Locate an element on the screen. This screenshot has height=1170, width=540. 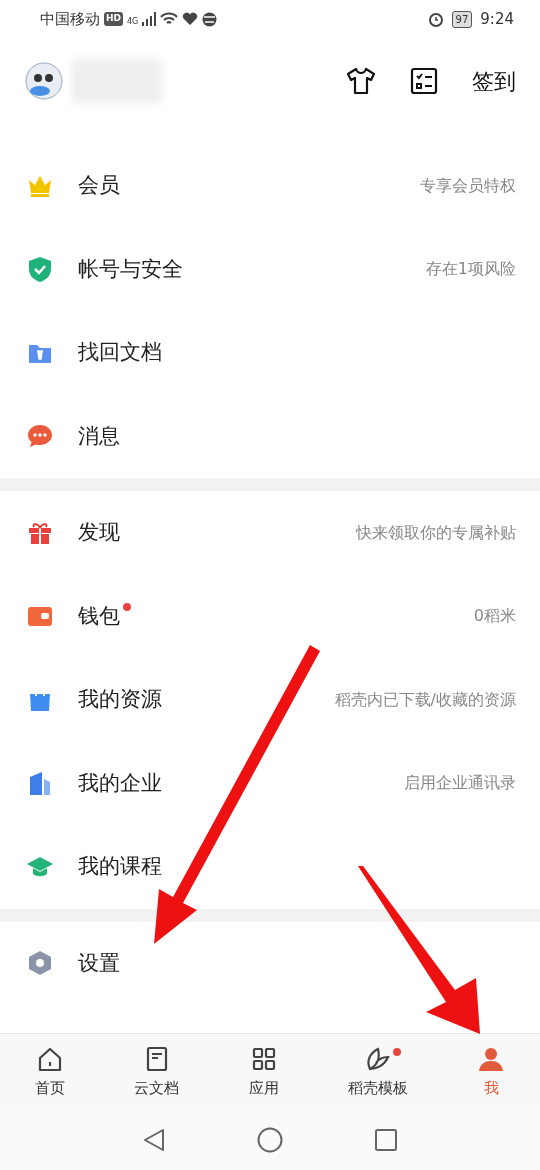
hd-badge: HD is located at coordinates (113, 19).